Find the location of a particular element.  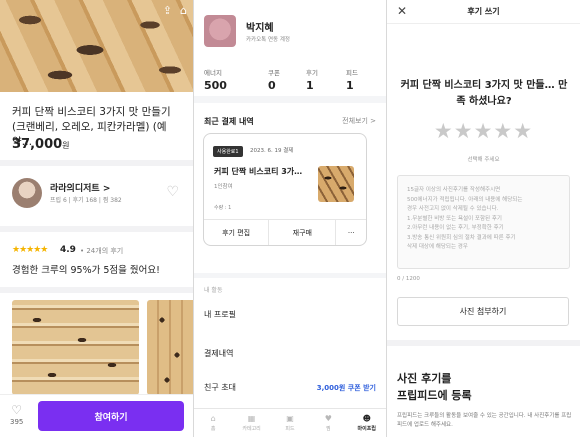

stat-energy: 에너지 500 is located at coordinates (215, 79).